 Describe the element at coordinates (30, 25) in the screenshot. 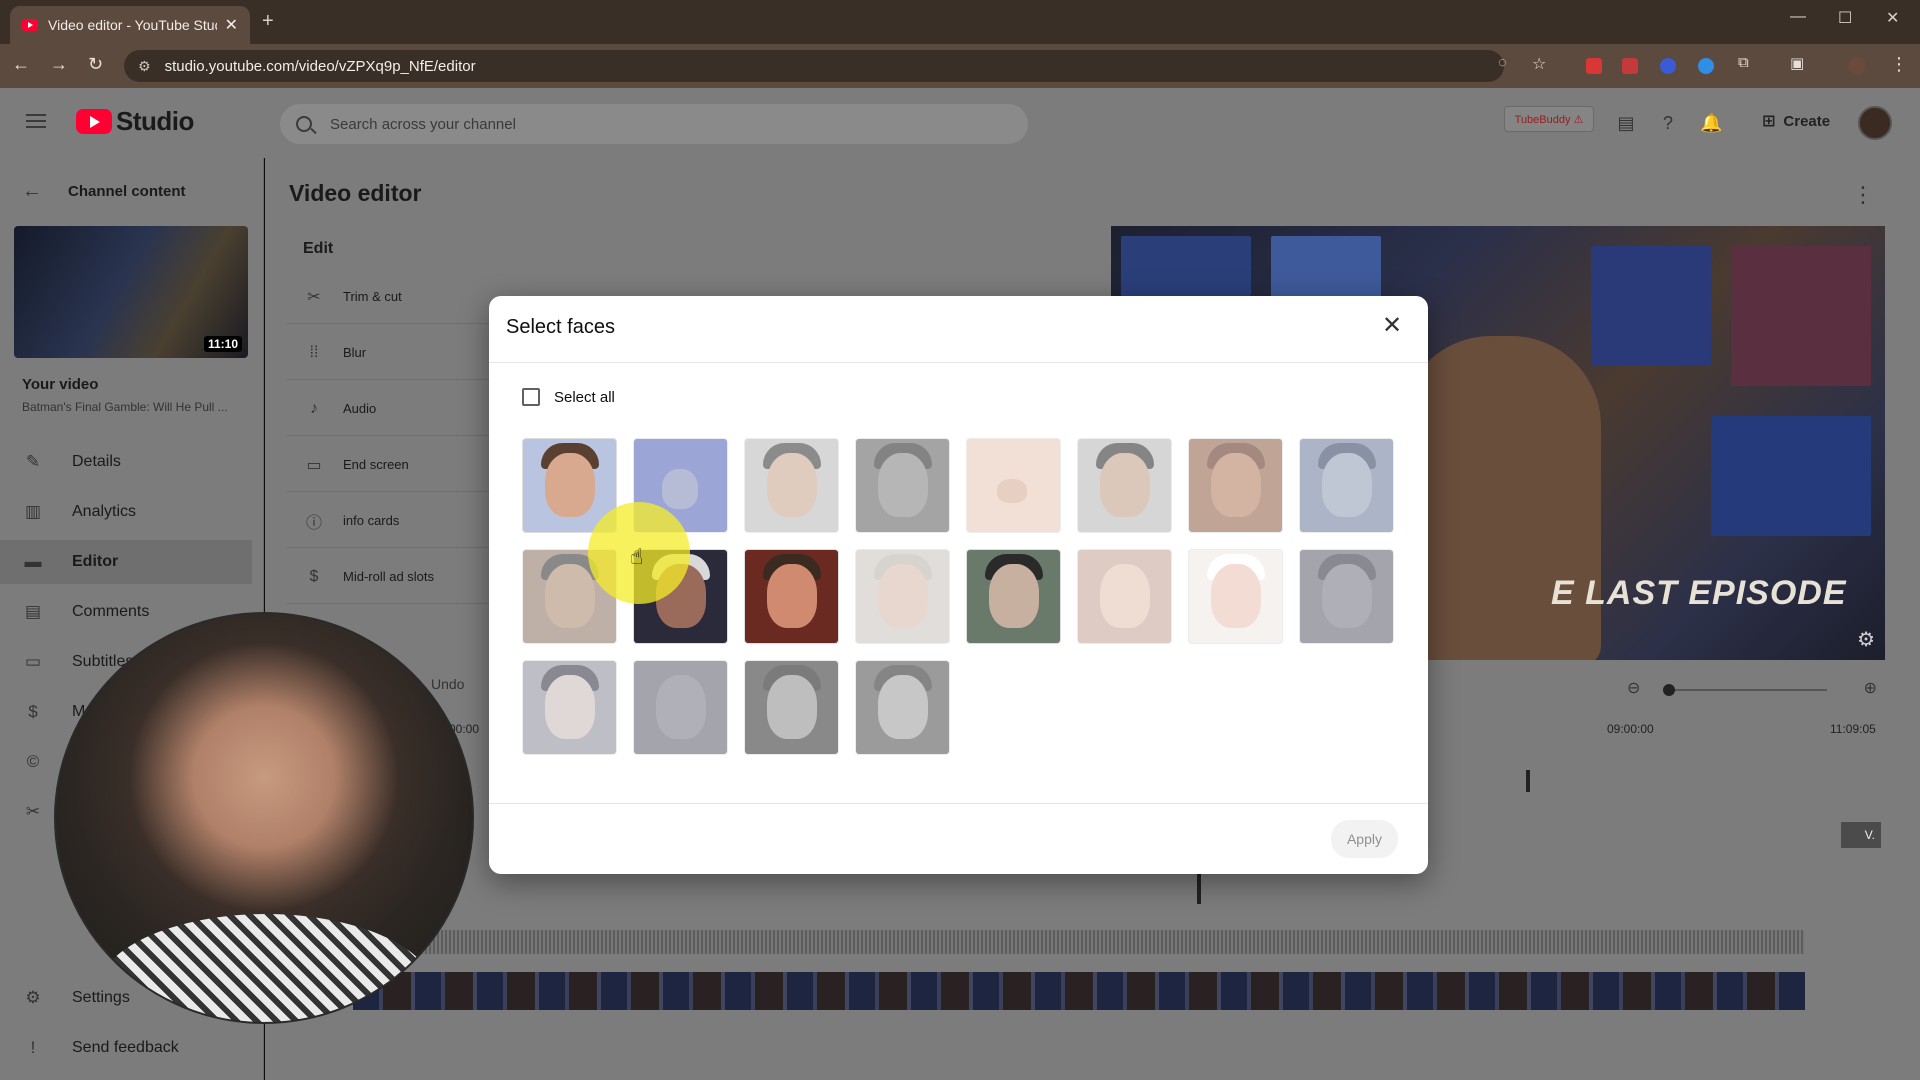

I see `youtube-favicon-icon` at that location.